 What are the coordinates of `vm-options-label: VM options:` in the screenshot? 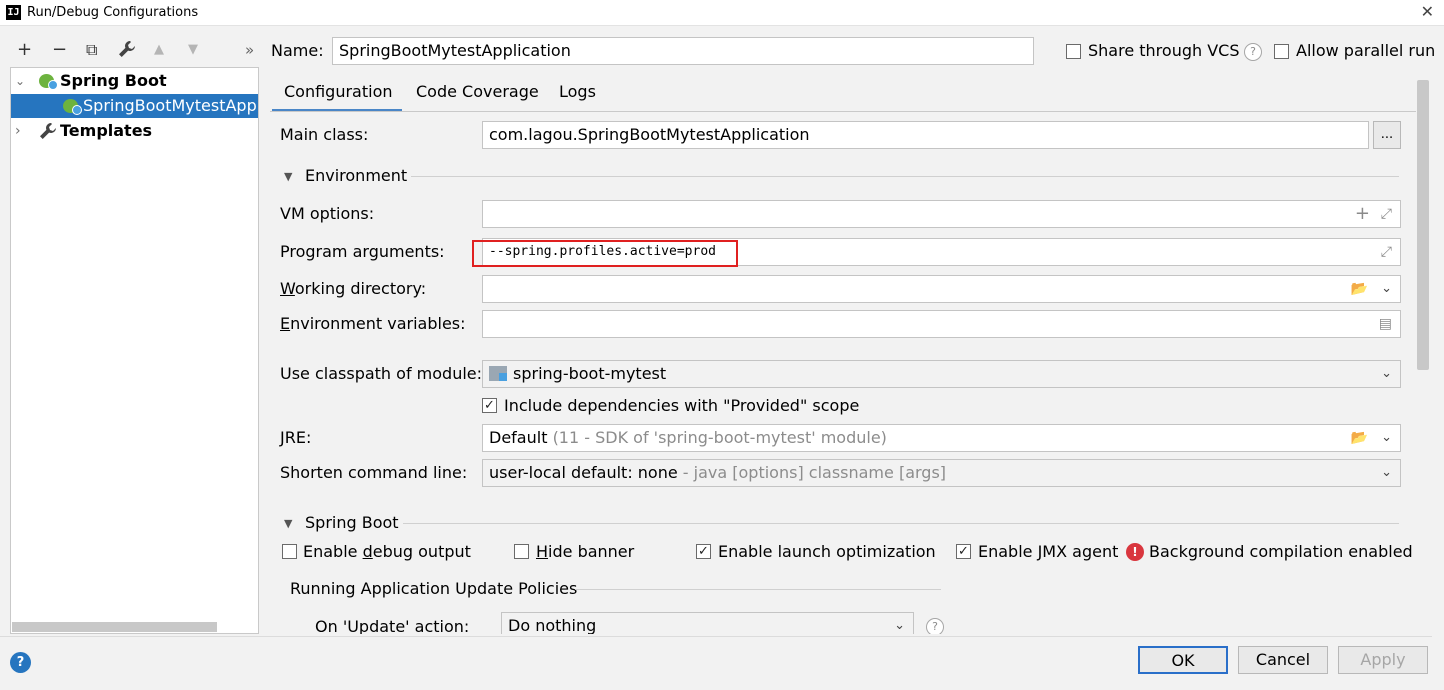 It's located at (327, 213).